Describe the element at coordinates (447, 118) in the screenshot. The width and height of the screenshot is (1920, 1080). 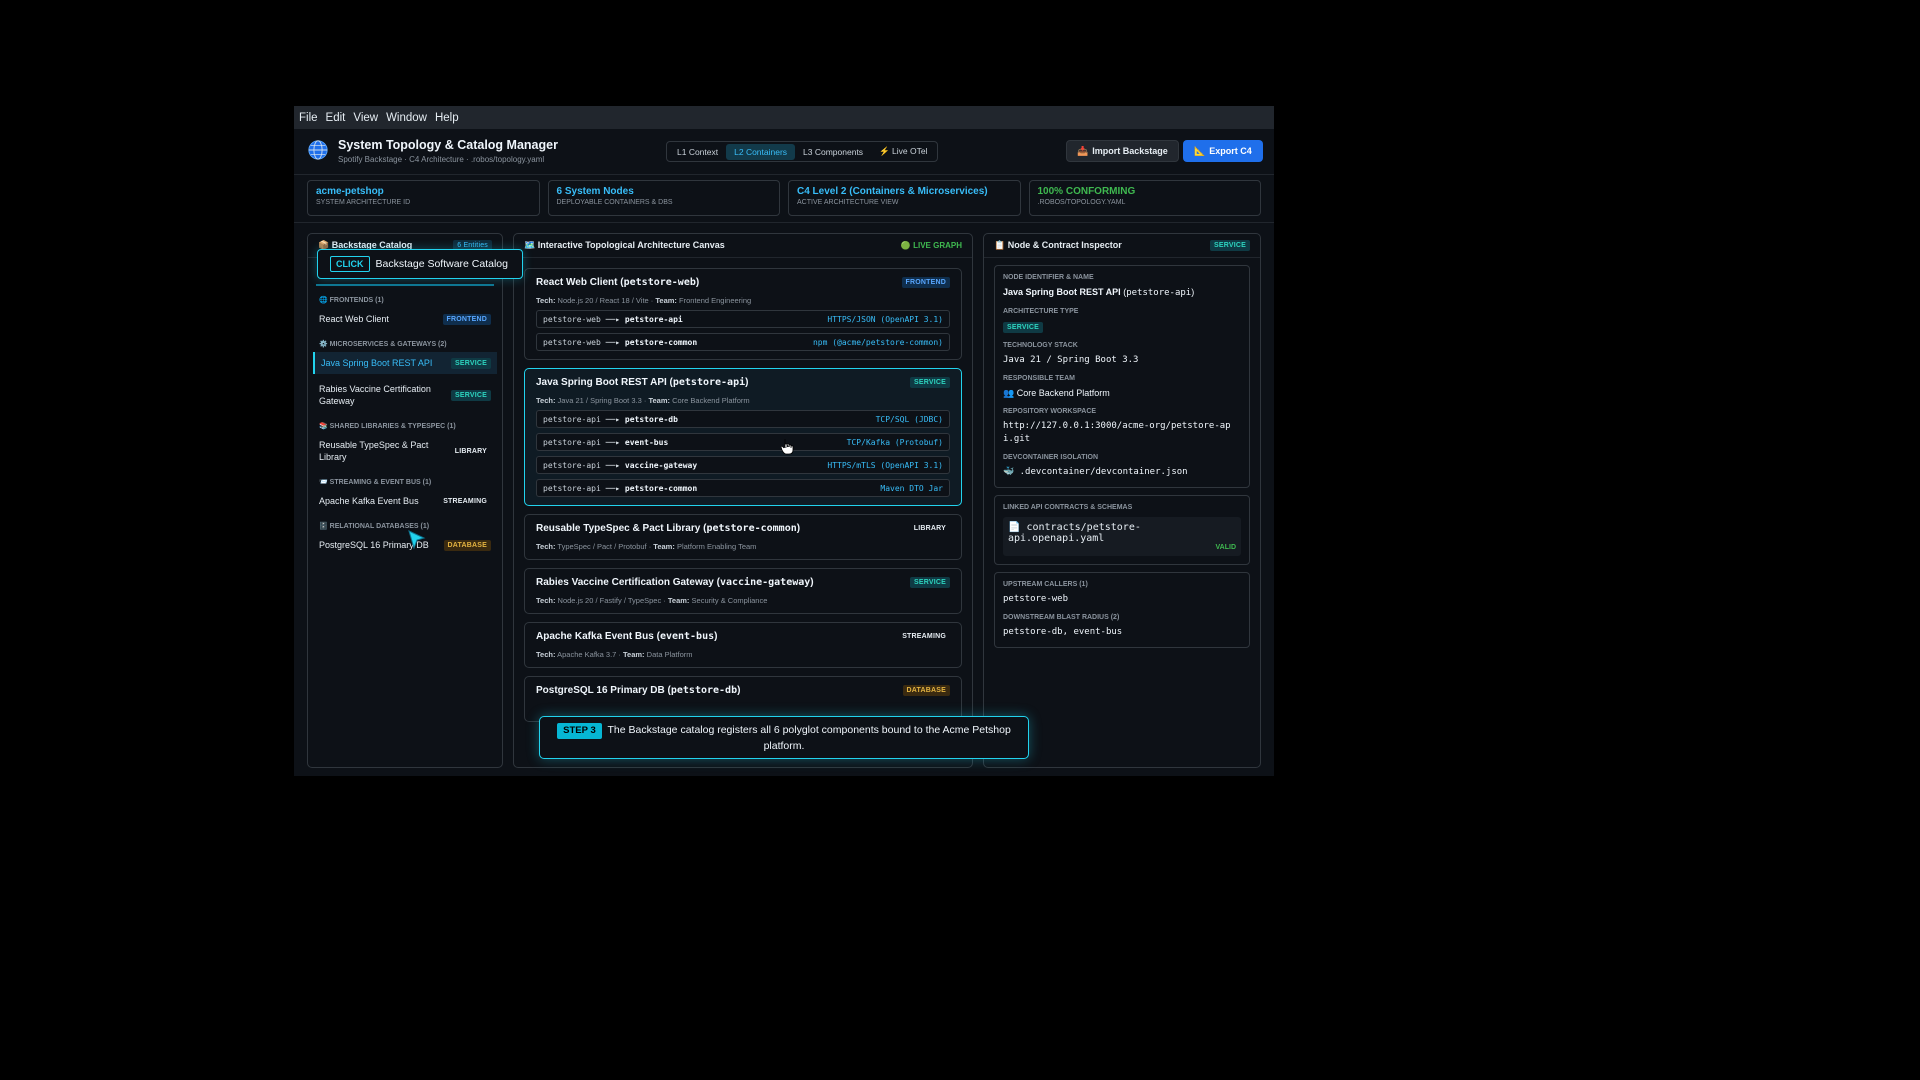
I see `menu-help: Help` at that location.